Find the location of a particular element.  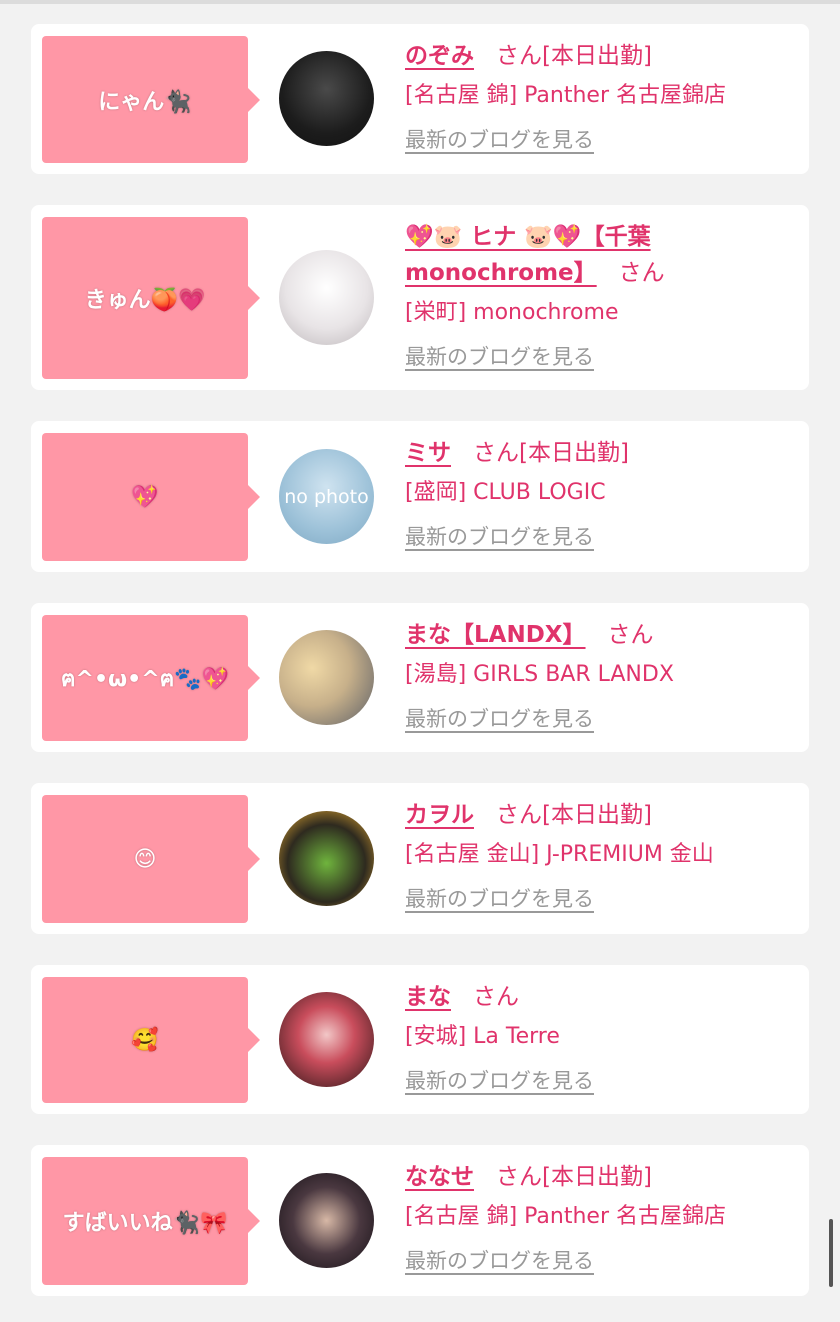

cast-info: ミサ さん[本日出勤] [盛岡] CLUB LOGIC 最新のブログを見る is located at coordinates (600, 493).